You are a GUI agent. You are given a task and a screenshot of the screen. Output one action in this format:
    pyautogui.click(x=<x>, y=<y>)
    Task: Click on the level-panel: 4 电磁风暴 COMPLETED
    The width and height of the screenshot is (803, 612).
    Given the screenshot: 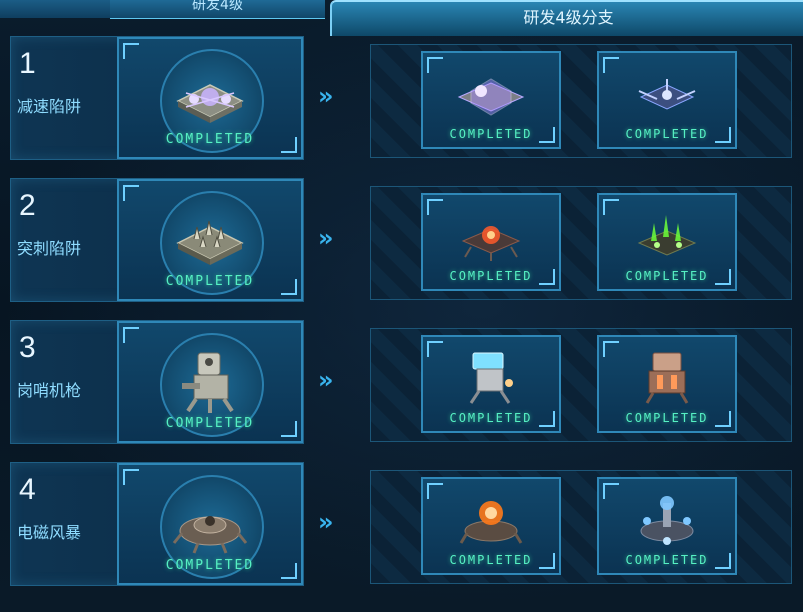 What is the action you would take?
    pyautogui.click(x=157, y=524)
    